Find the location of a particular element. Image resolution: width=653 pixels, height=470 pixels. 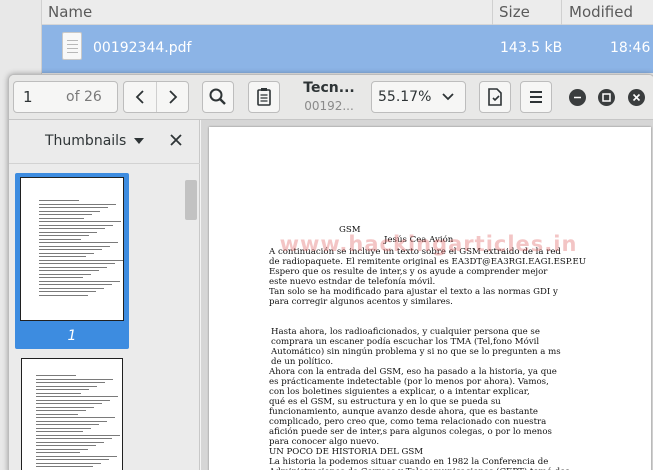

pdf-file-icon is located at coordinates (72, 46).